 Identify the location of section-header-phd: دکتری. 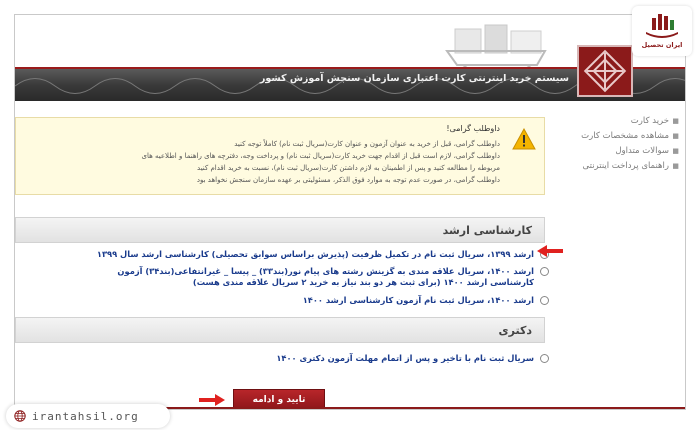
(280, 330).